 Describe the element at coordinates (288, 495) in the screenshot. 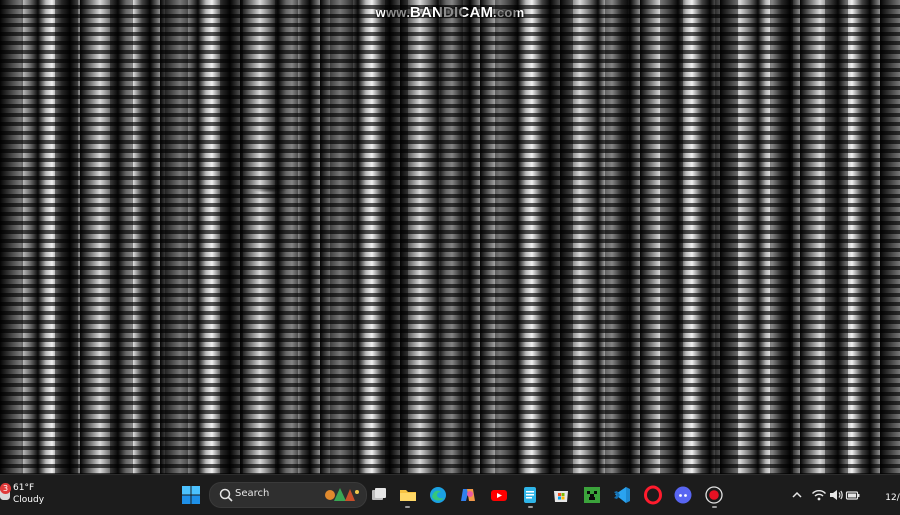

I see `search-input: Search` at that location.